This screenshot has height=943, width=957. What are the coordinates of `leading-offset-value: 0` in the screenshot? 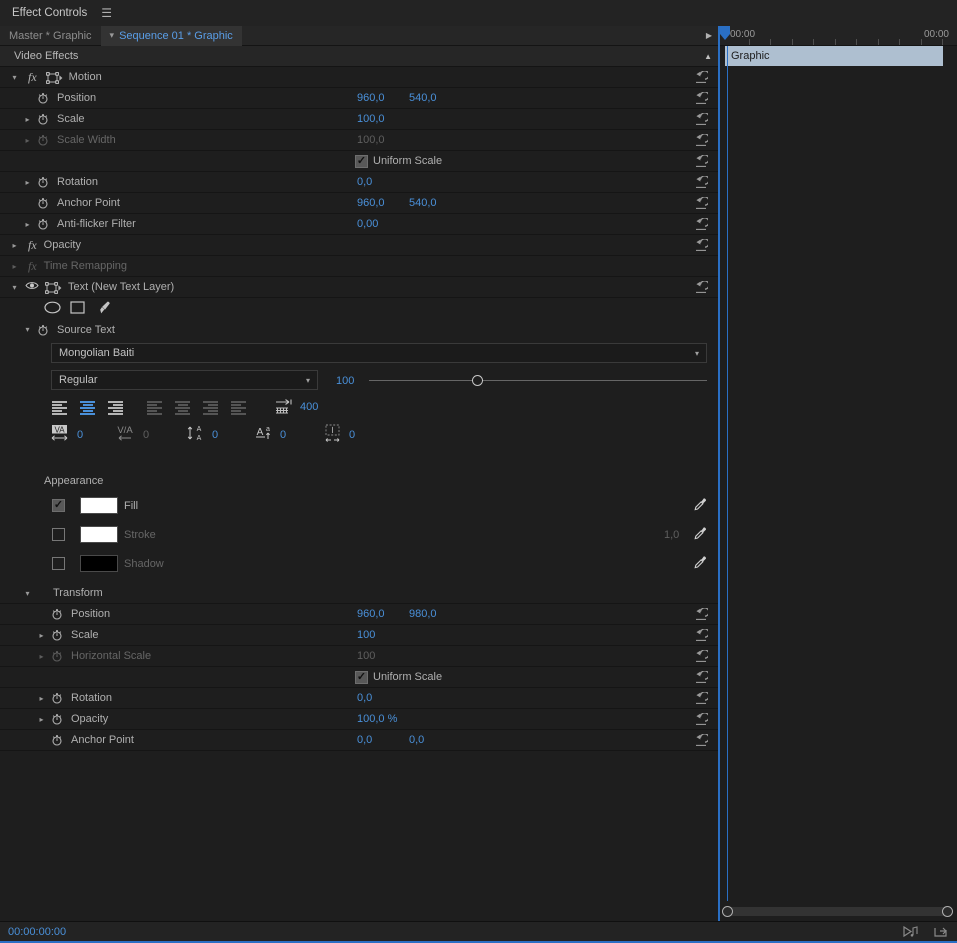 It's located at (215, 435).